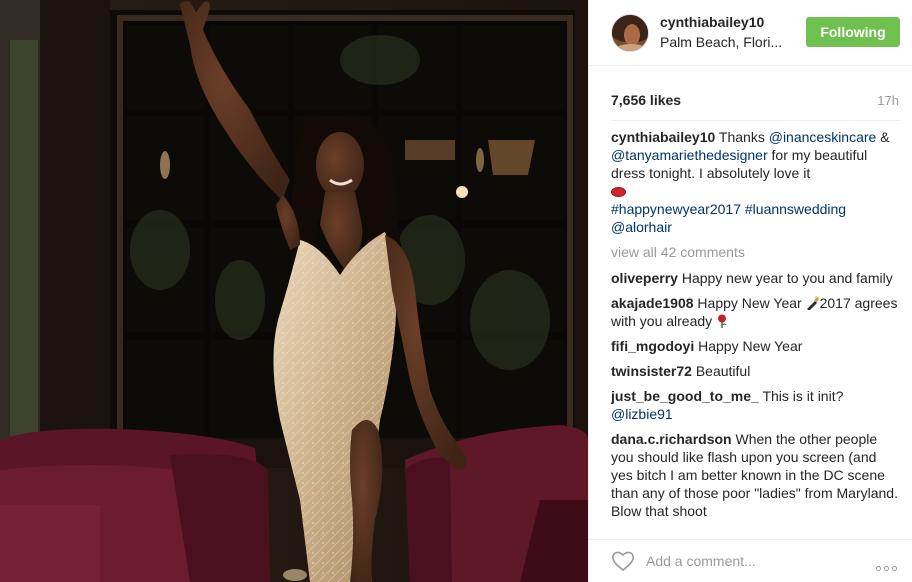 Image resolution: width=912 pixels, height=582 pixels. What do you see at coordinates (723, 371) in the screenshot?
I see `comment-text: Beautiful` at bounding box center [723, 371].